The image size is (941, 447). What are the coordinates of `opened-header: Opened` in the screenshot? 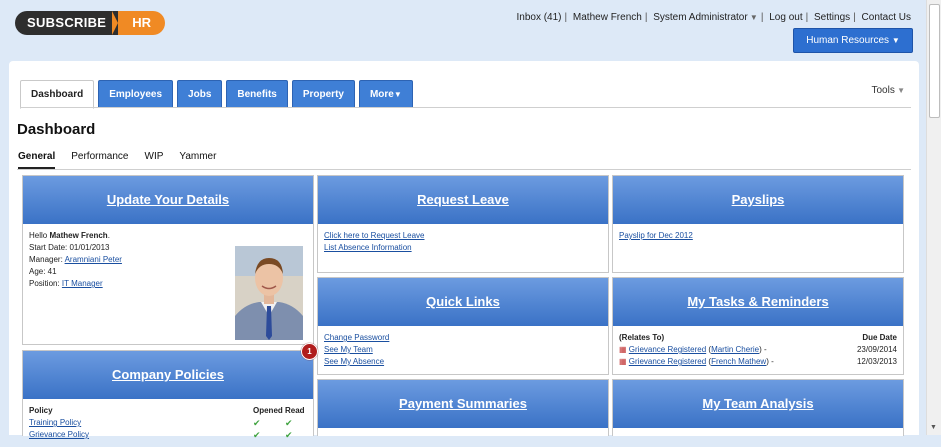 It's located at (268, 410).